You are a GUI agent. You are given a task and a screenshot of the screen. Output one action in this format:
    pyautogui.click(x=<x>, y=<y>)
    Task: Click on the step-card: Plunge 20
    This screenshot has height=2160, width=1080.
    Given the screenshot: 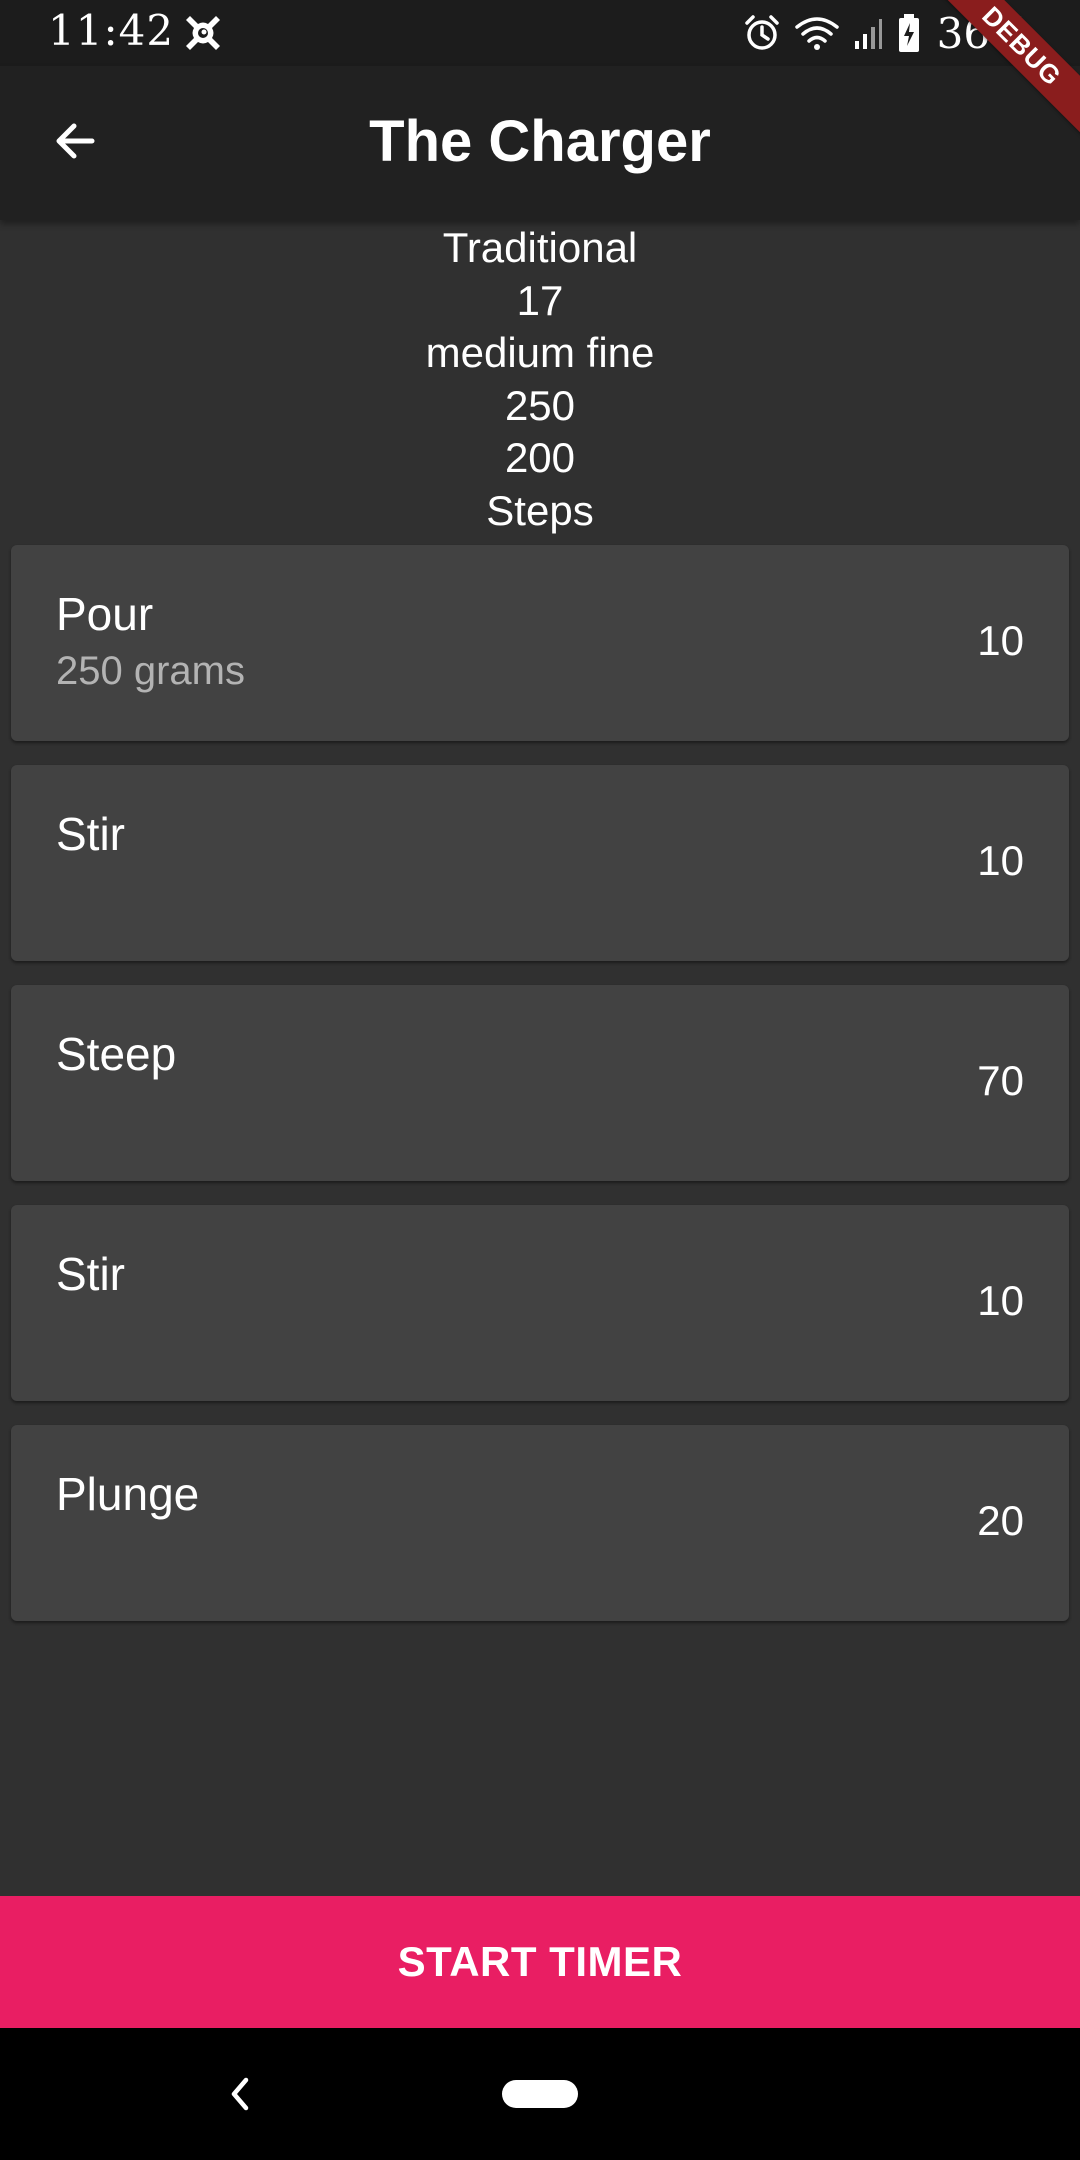 What is the action you would take?
    pyautogui.click(x=540, y=1523)
    